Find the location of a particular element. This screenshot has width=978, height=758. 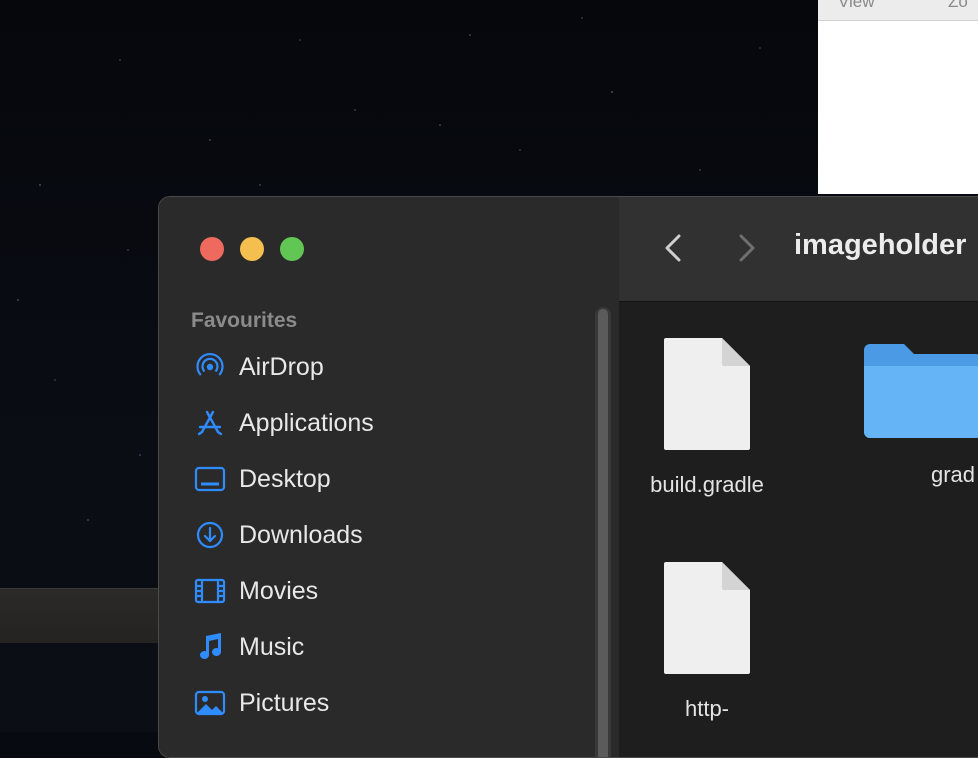

forward-button is located at coordinates (746, 248).